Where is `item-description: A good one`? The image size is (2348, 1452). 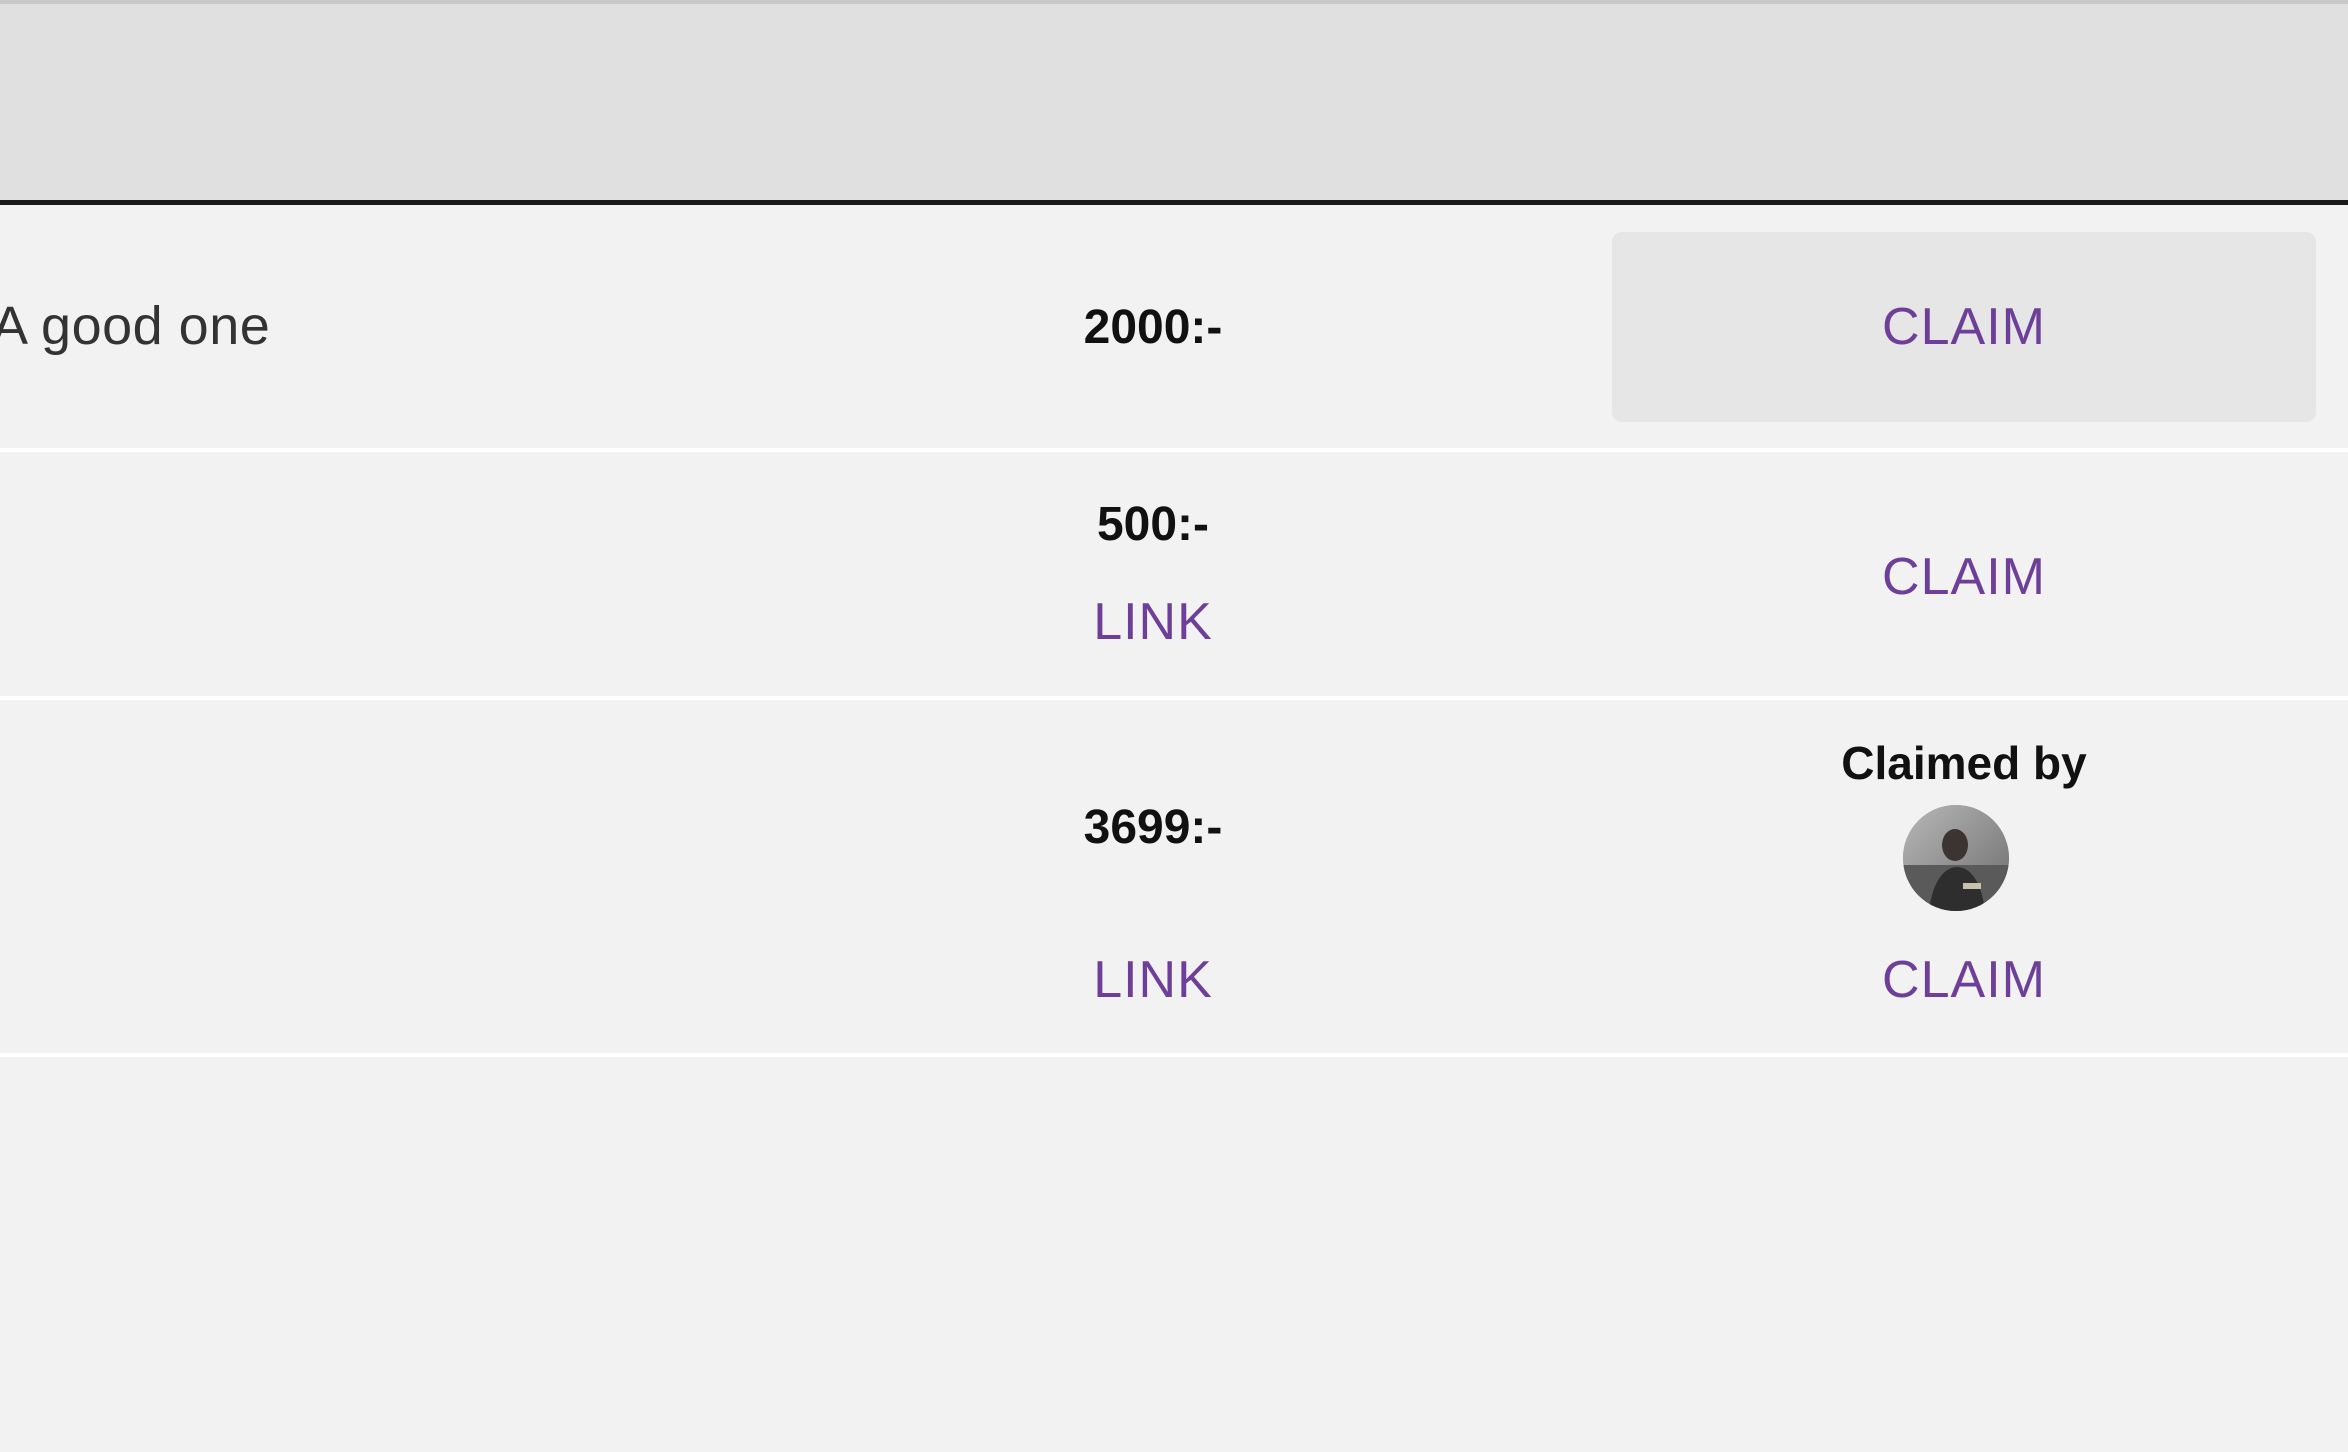 item-description: A good one is located at coordinates (135, 326).